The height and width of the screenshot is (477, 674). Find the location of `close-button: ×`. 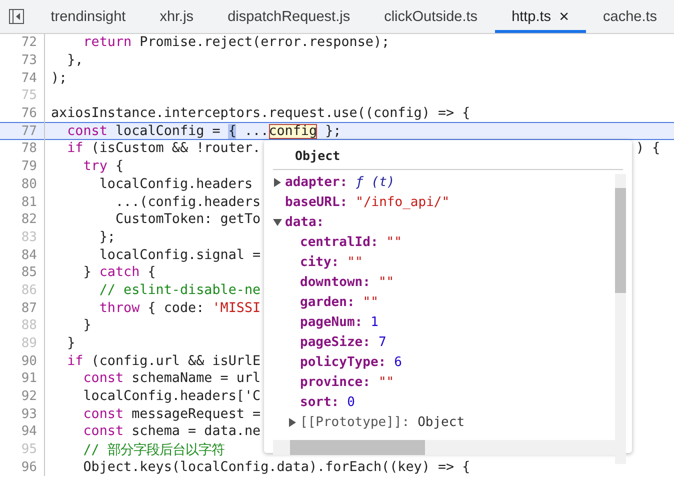

close-button: × is located at coordinates (564, 16).